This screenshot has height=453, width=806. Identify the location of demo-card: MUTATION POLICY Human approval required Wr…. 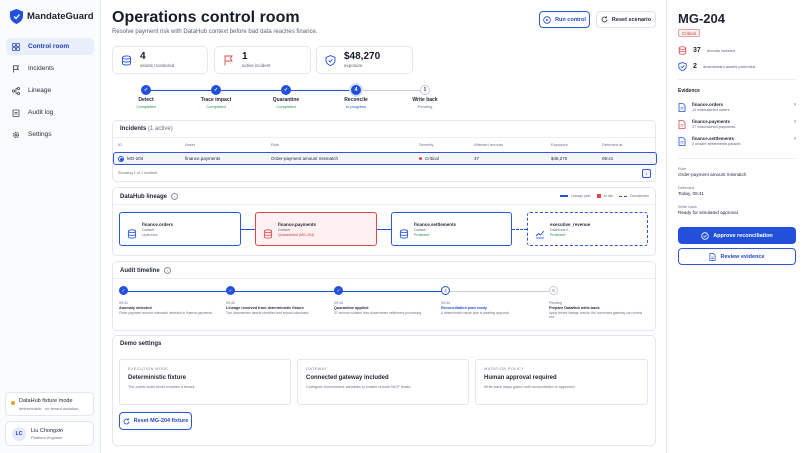
(561, 382).